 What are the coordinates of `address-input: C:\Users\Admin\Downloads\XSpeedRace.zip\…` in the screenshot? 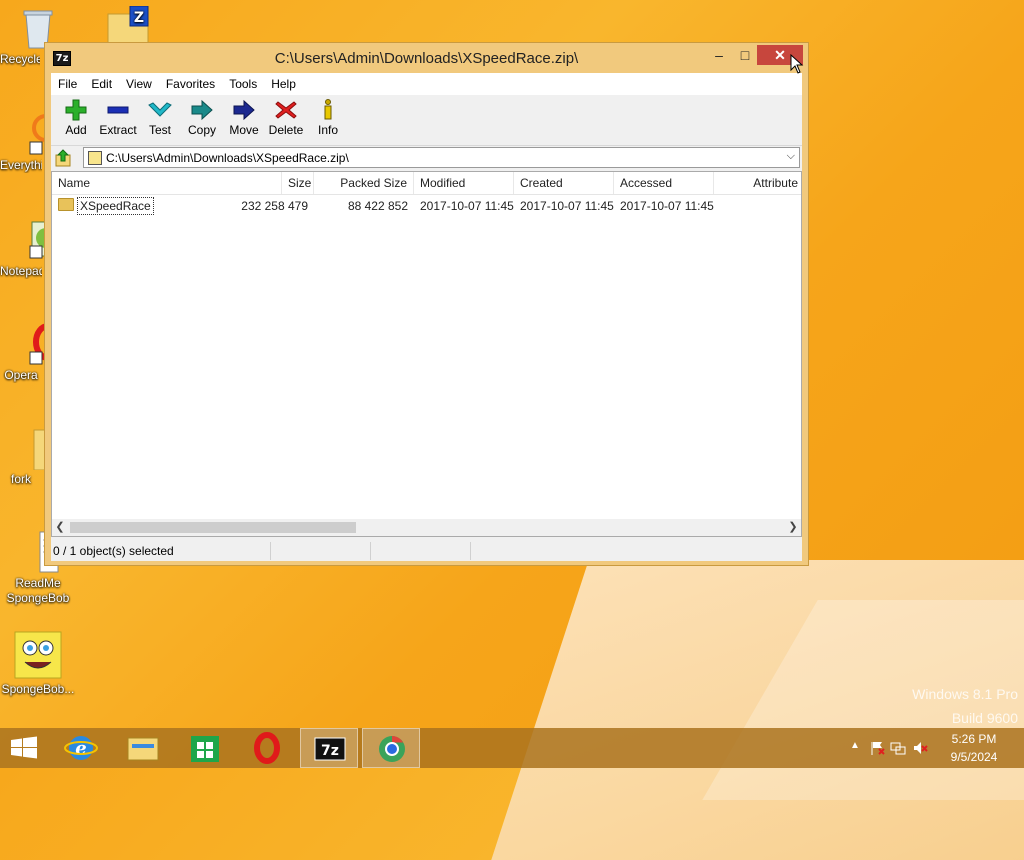 It's located at (441, 157).